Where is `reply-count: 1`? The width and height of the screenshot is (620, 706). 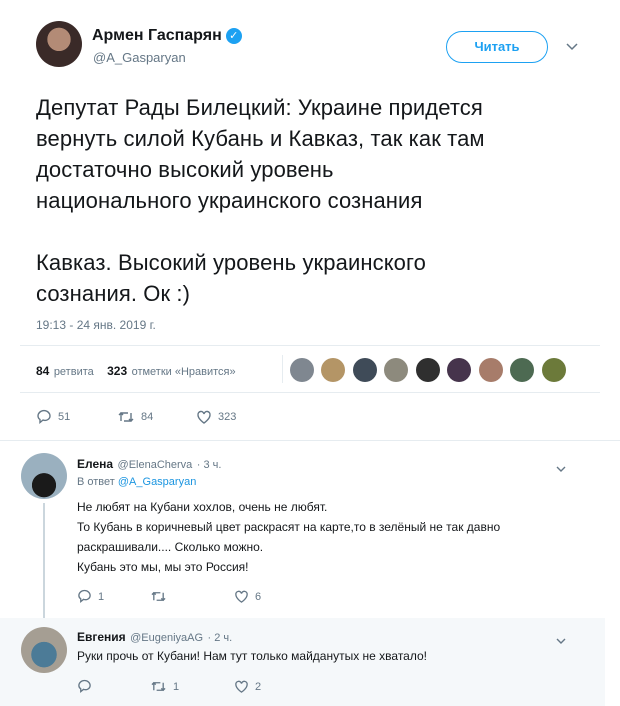
reply-count: 1 is located at coordinates (101, 596).